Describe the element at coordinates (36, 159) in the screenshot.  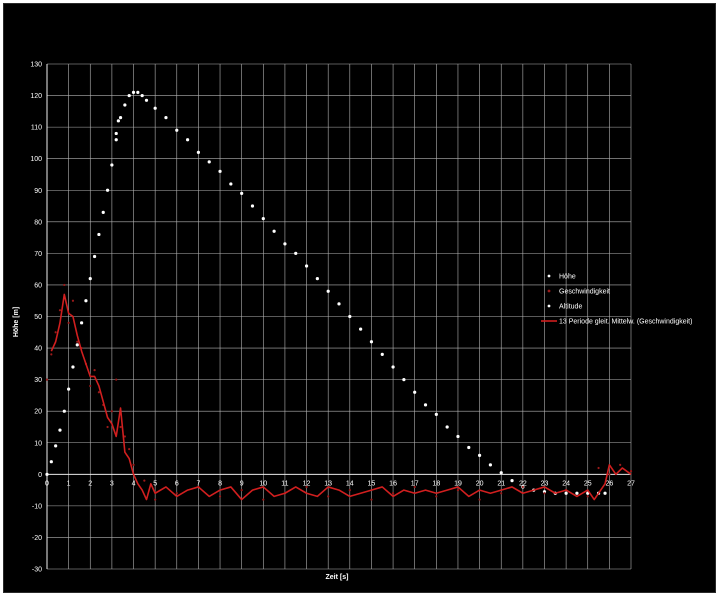
I see `y-tick-label: 100` at that location.